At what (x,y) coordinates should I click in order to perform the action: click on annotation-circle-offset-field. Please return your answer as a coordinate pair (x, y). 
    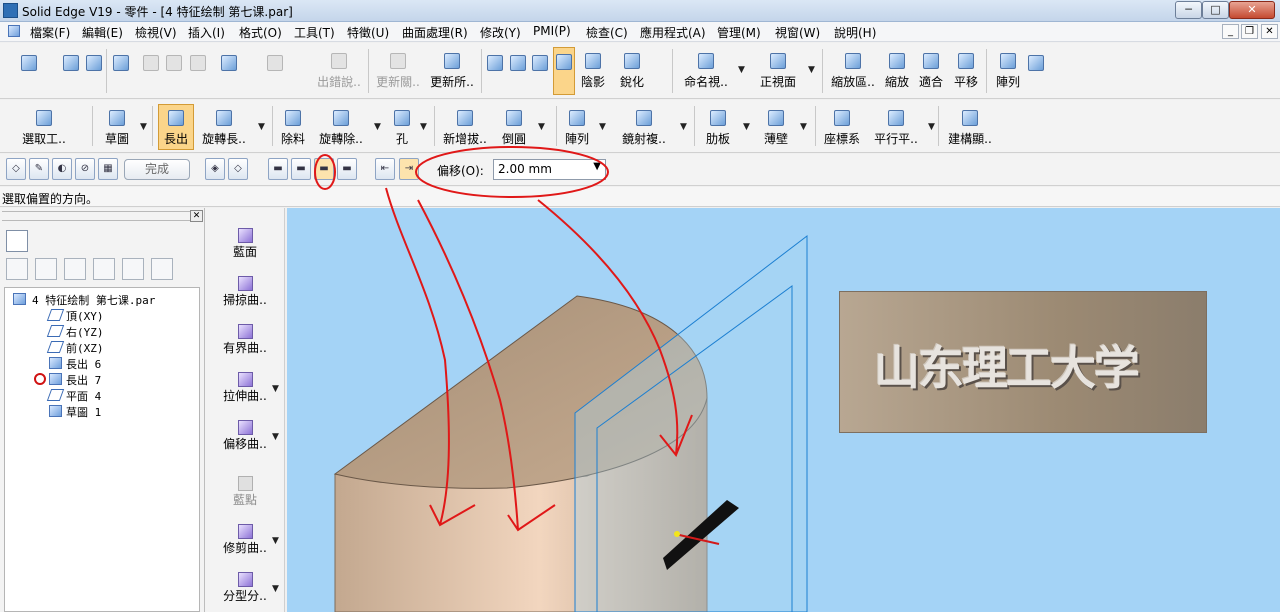
    Looking at the image, I should click on (512, 172).